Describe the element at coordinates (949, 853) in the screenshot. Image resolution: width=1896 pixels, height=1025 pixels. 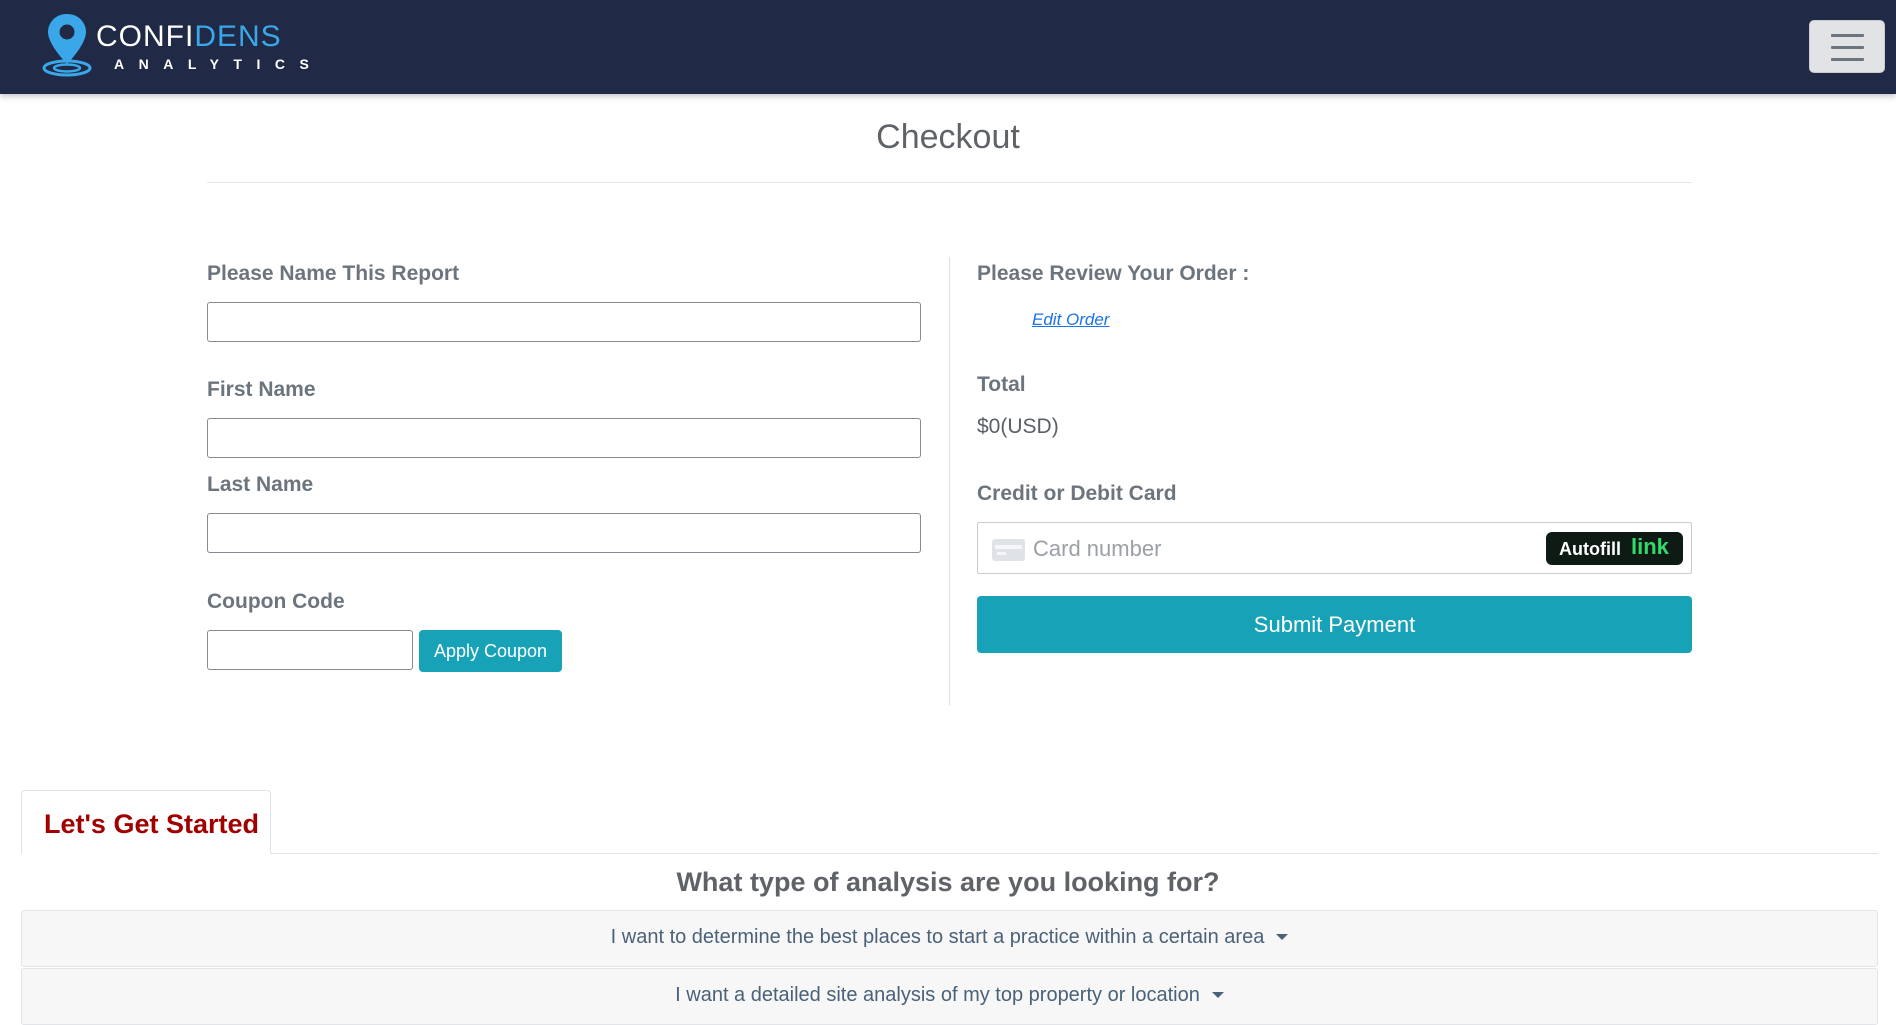
I see `tabs-divider` at that location.